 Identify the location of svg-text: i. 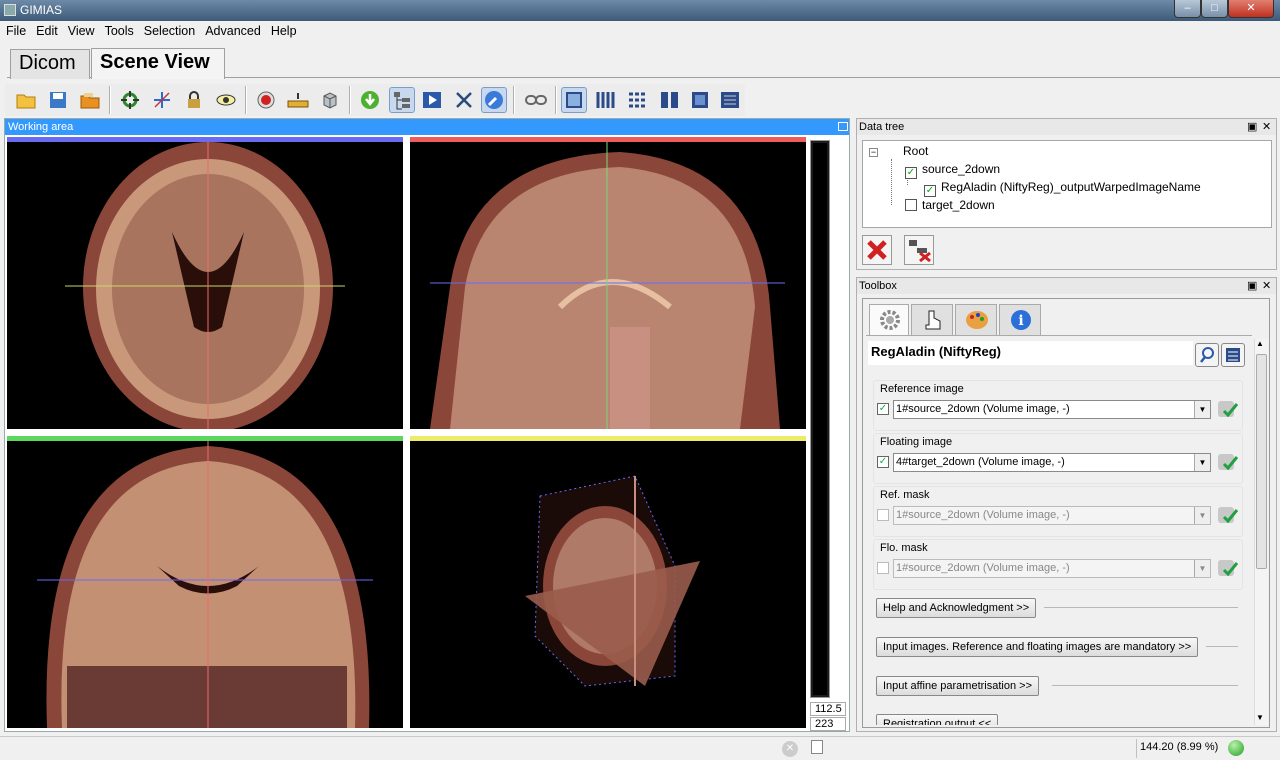
(1020, 321).